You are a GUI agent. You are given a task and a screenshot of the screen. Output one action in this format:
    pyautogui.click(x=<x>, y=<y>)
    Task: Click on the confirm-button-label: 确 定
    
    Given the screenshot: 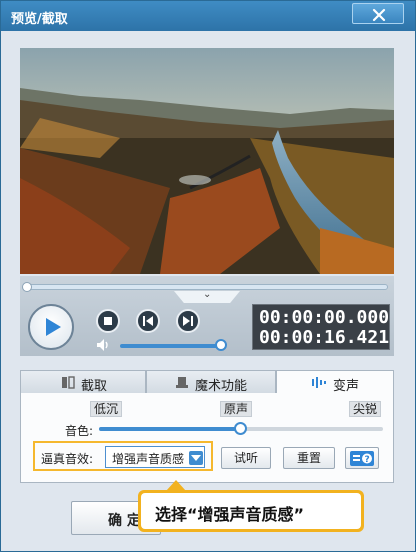 What is the action you would take?
    pyautogui.click(x=124, y=521)
    